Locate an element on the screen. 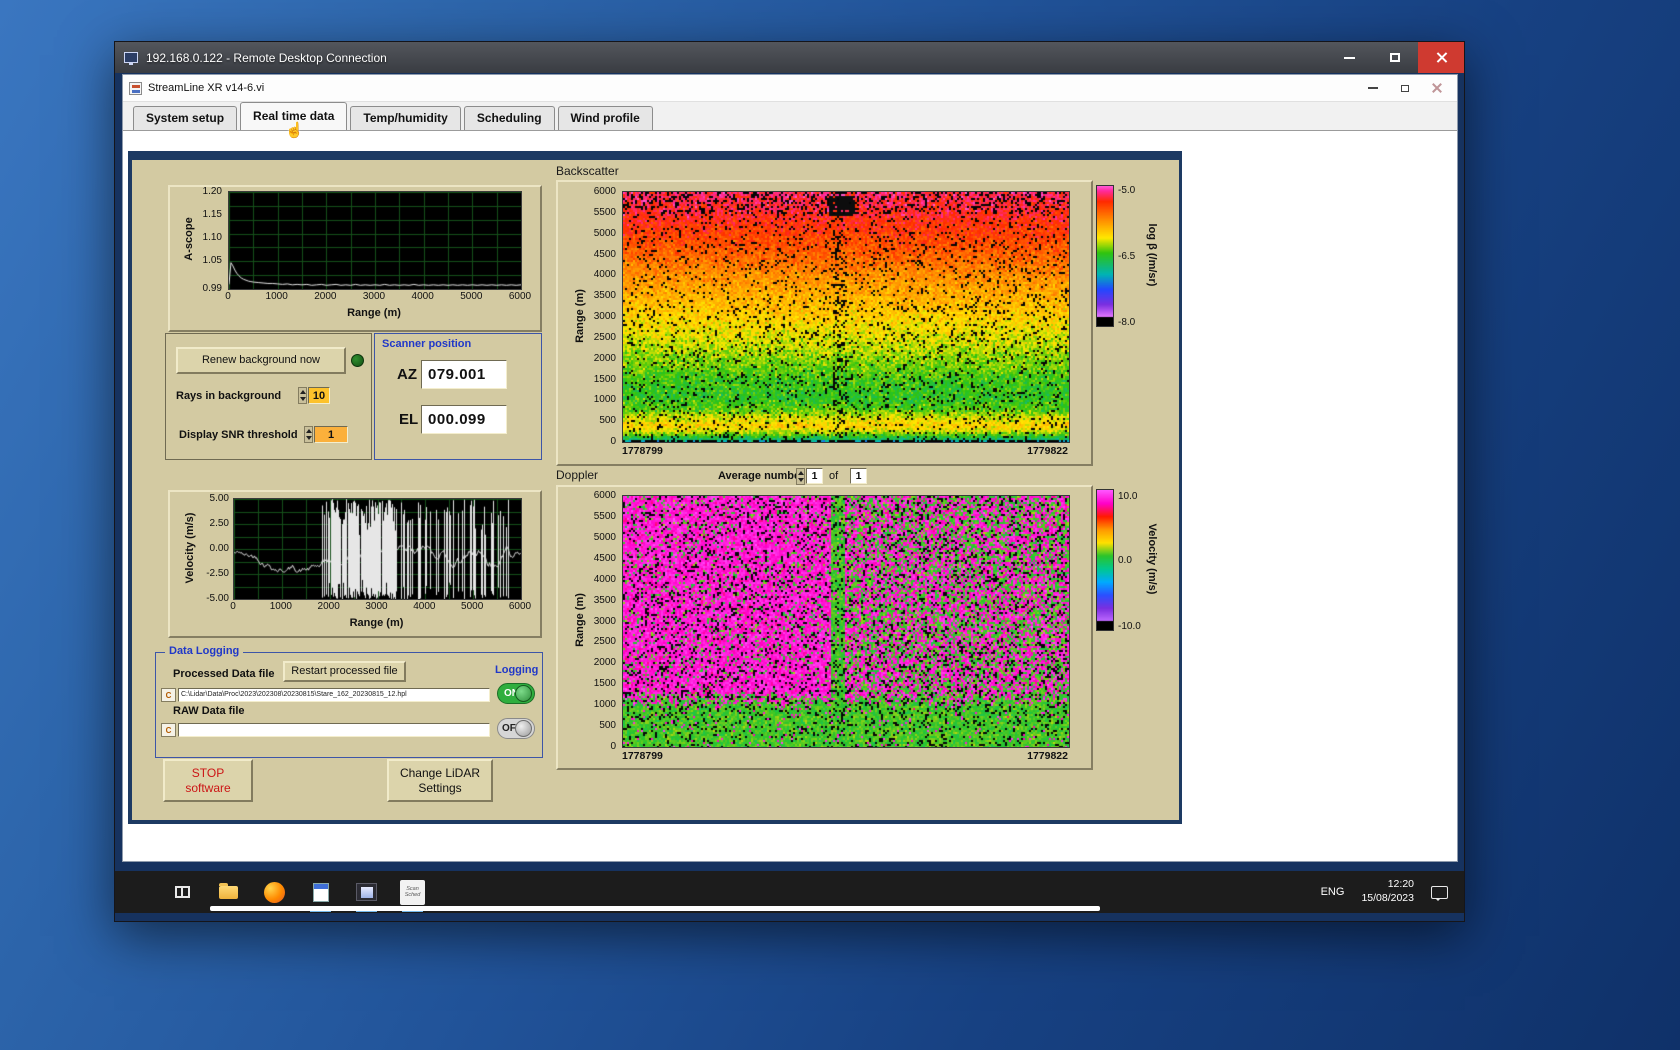 This screenshot has height=1050, width=1680. renew-background-button: Renew background now is located at coordinates (261, 360).